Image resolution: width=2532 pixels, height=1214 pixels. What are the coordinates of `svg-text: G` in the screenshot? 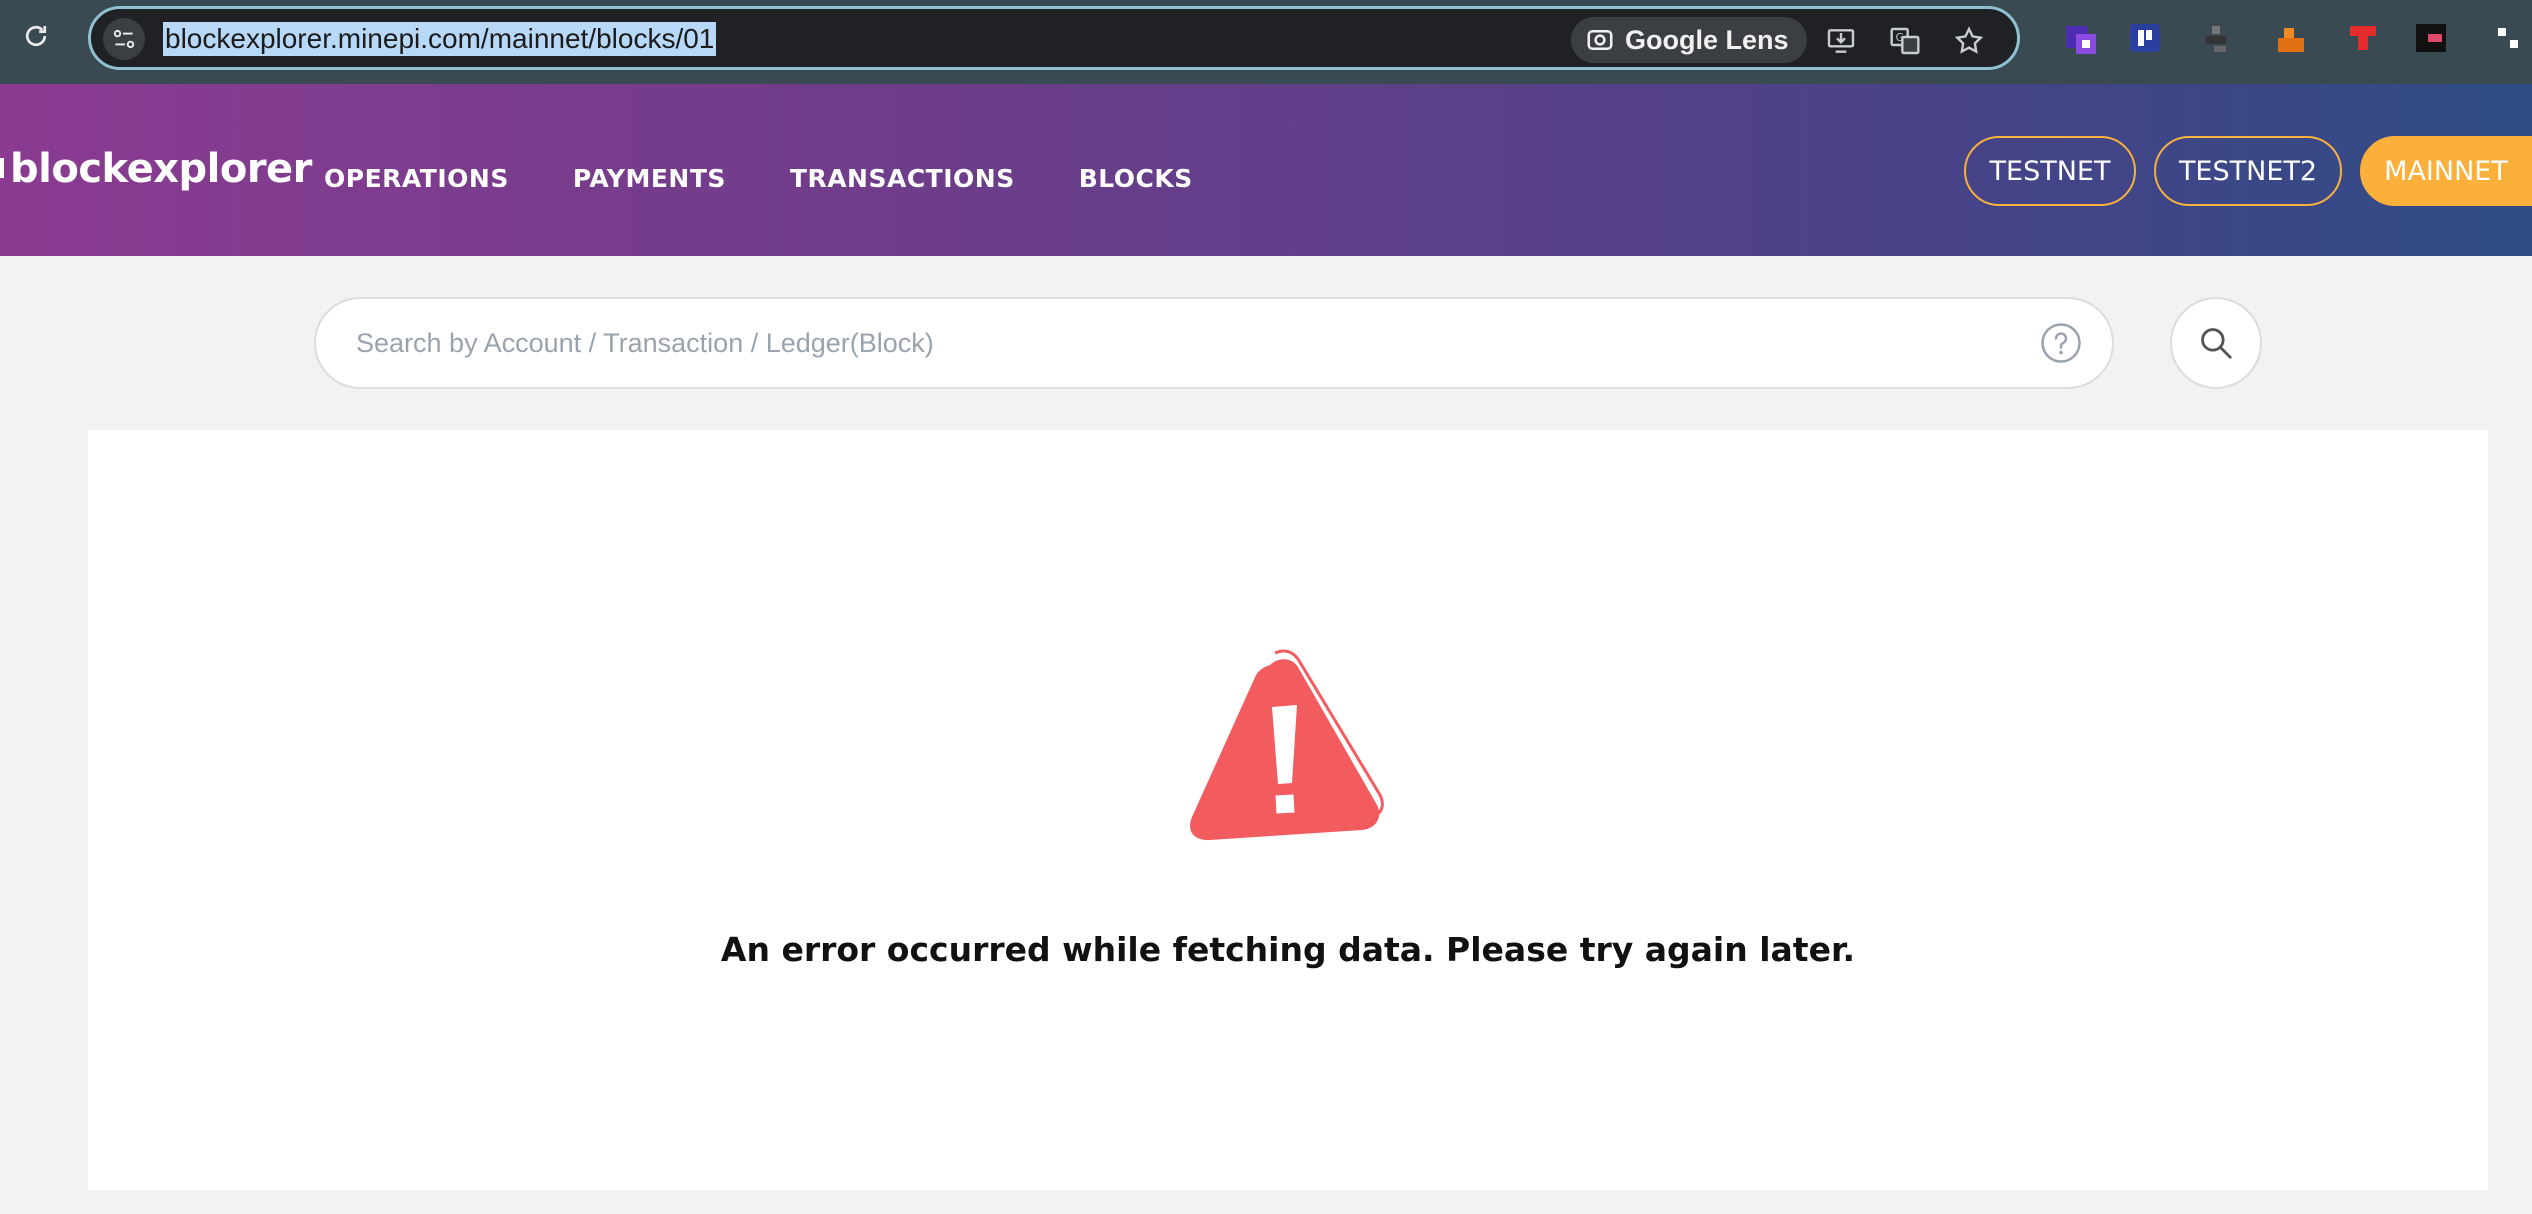 It's located at (1900, 37).